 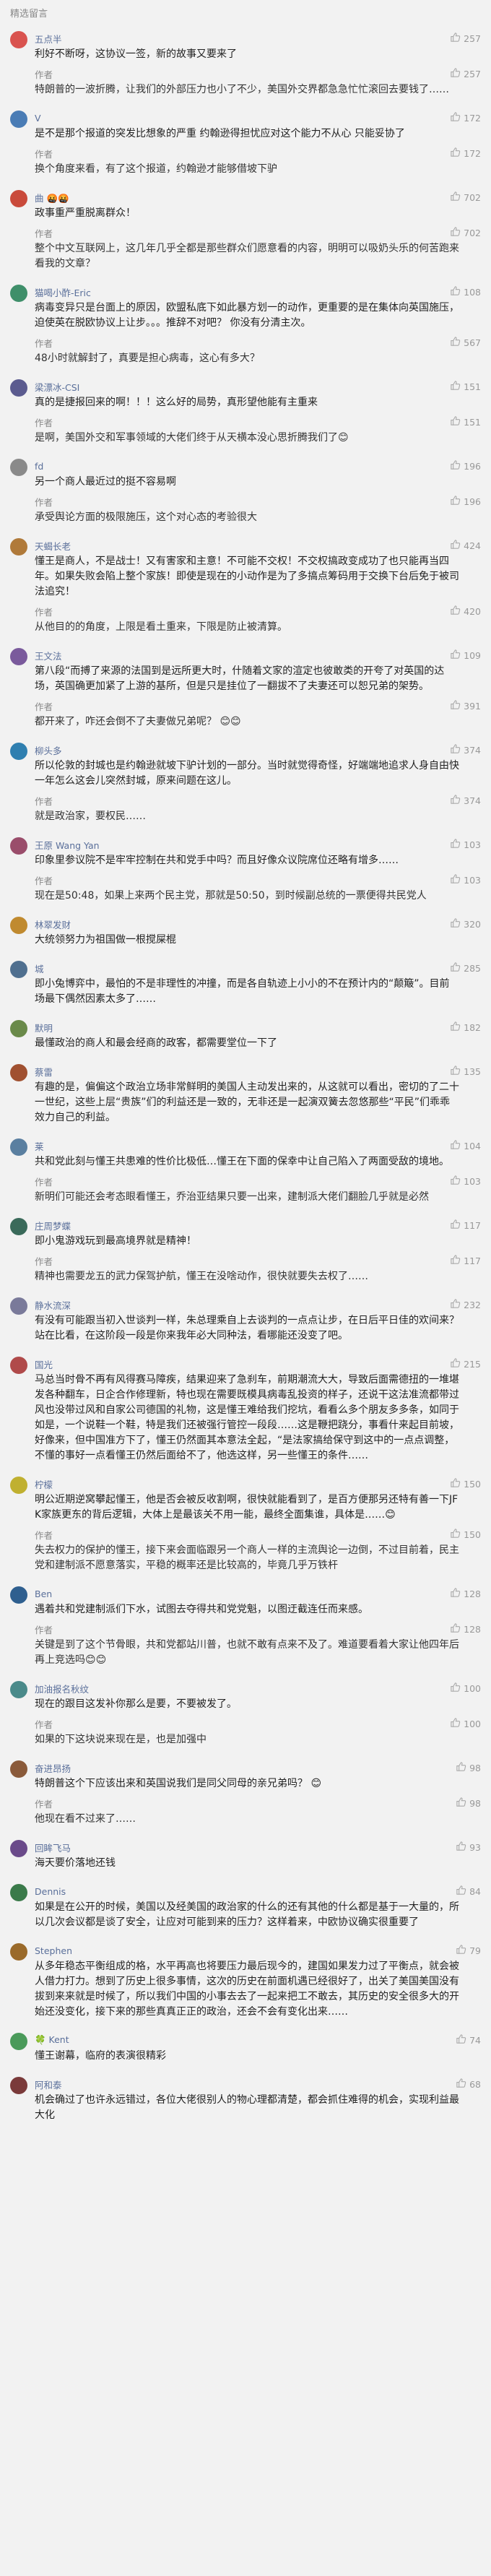 I want to click on like-button: 424, so click(x=465, y=545).